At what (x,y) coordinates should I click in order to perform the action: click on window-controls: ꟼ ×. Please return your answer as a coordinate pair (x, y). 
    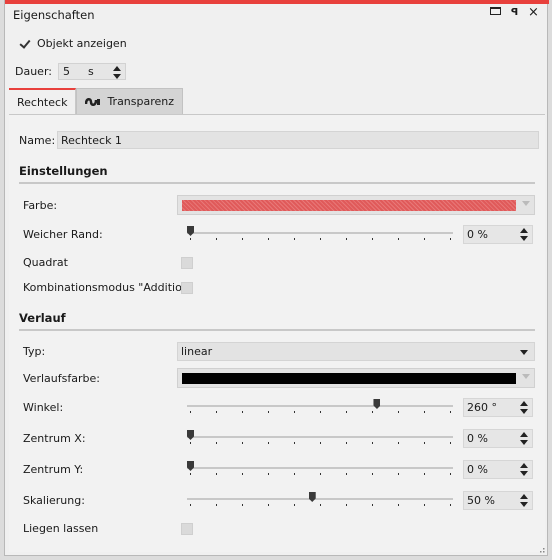
    Looking at the image, I should click on (514, 12).